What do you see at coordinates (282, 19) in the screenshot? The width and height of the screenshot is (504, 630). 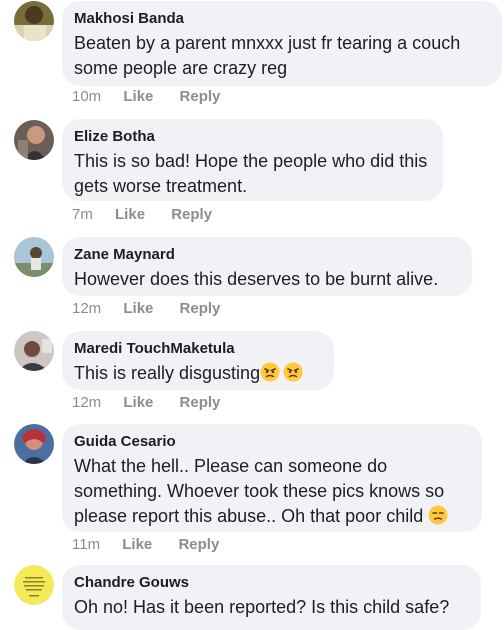 I see `comment-author: Makhosi Banda` at bounding box center [282, 19].